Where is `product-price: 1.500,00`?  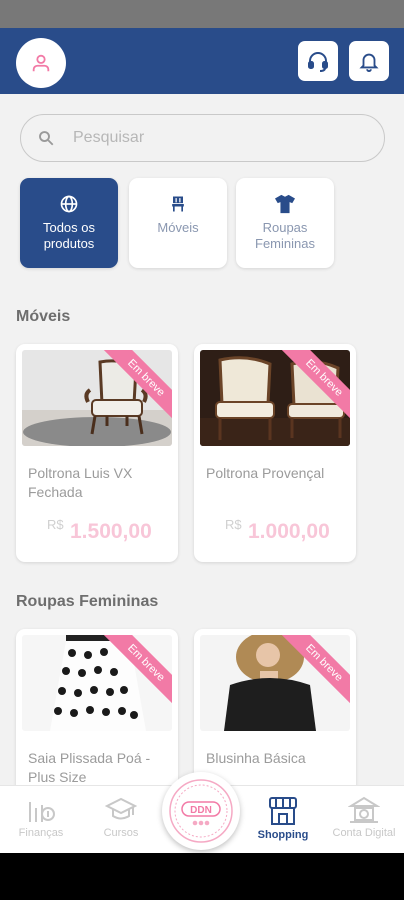 product-price: 1.500,00 is located at coordinates (111, 531).